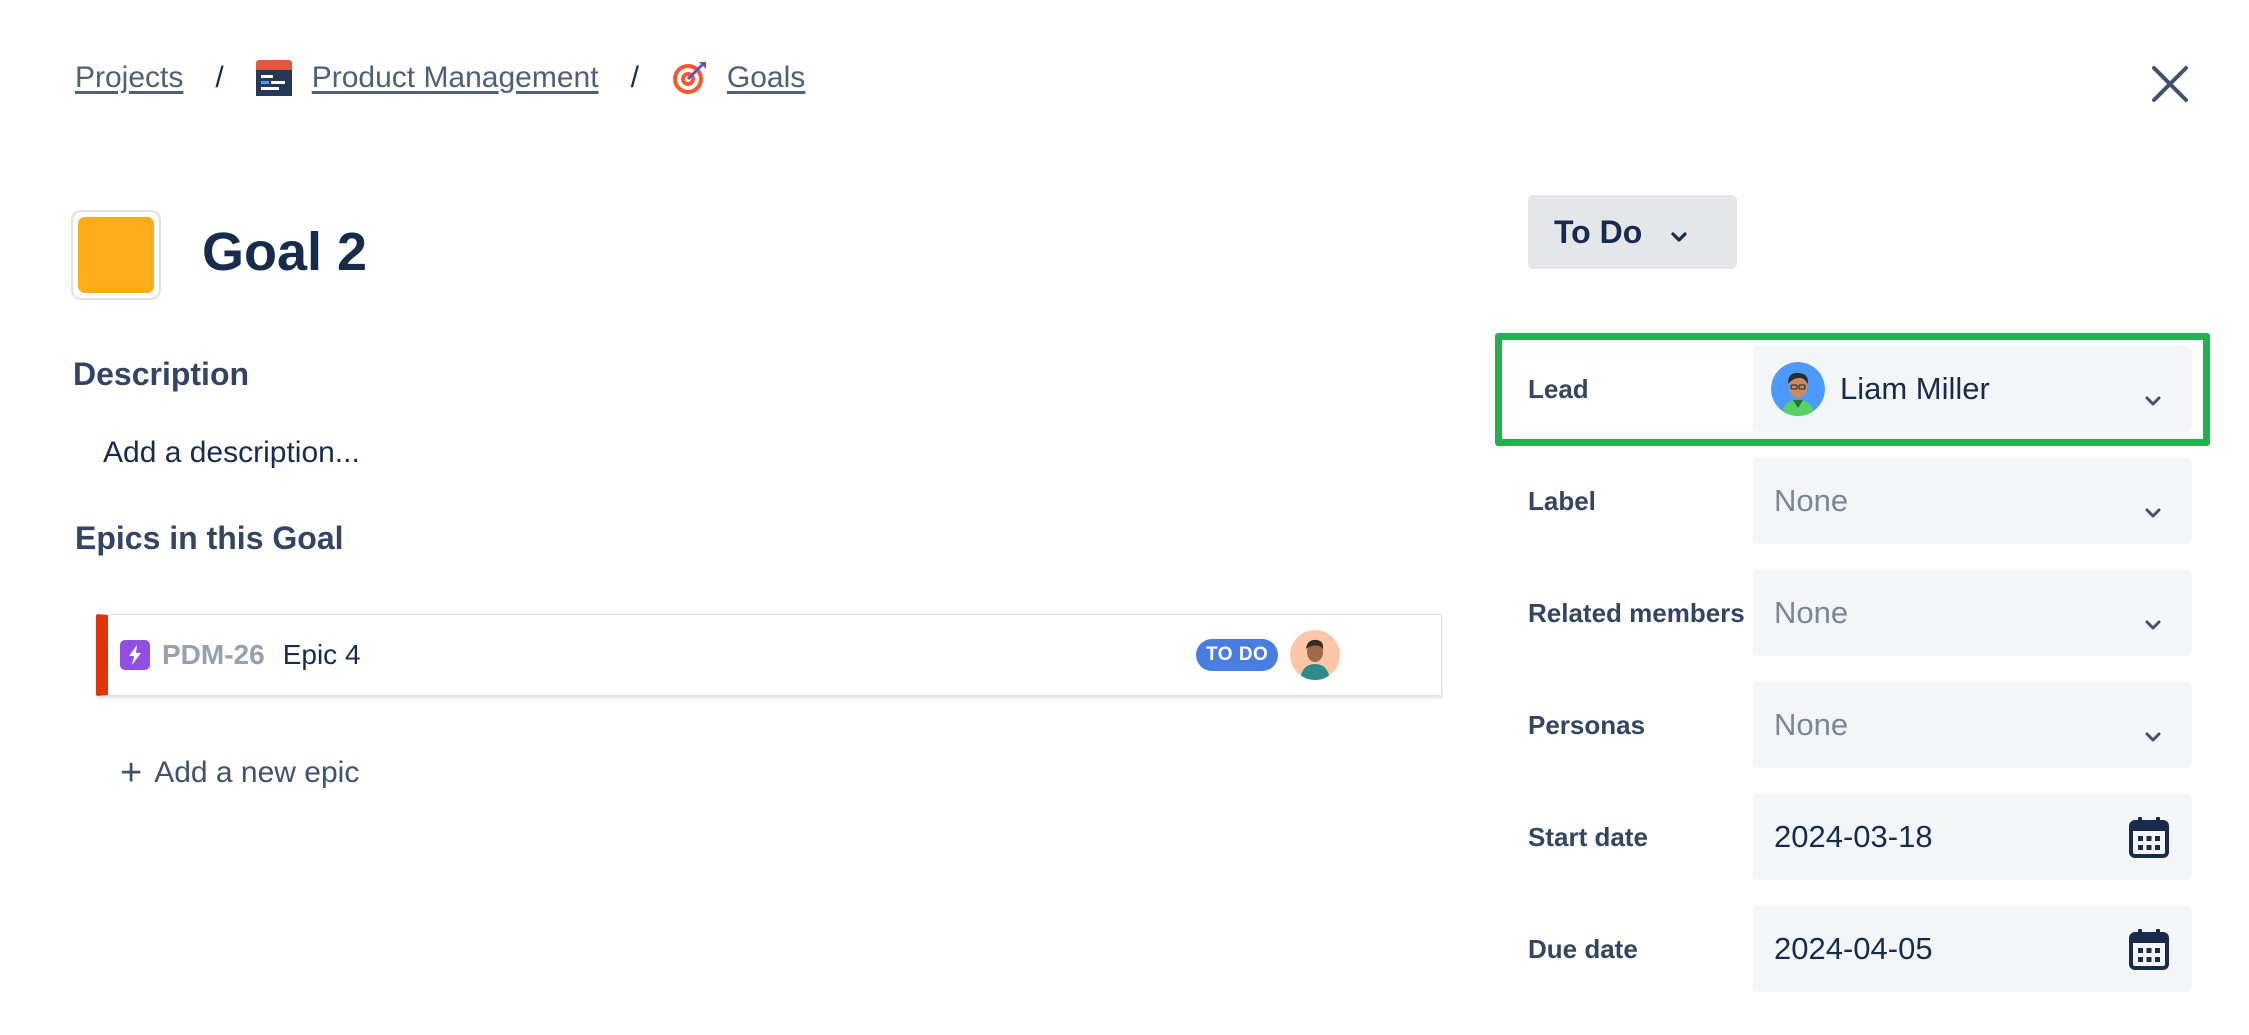  Describe the element at coordinates (257, 772) in the screenshot. I see `add-epic-label: Add a new epic` at that location.